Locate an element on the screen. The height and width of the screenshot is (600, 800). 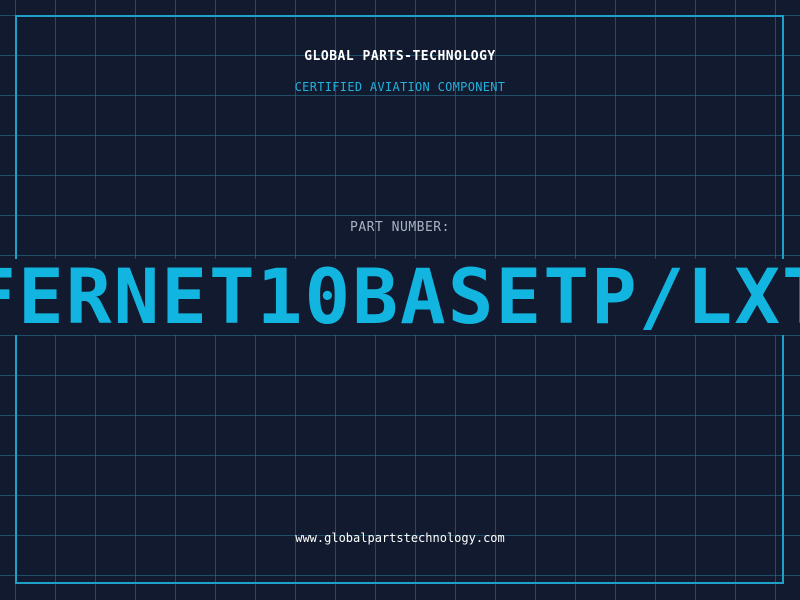
website-url: www.globalpartstechnology.com is located at coordinates (400, 538).